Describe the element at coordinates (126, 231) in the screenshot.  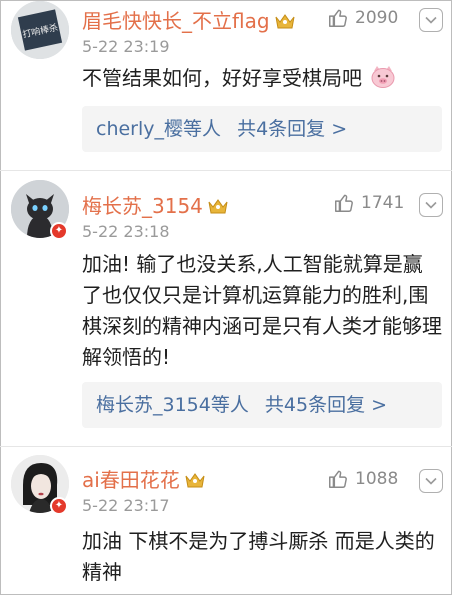
I see `timestamp: 5-22 23:18` at that location.